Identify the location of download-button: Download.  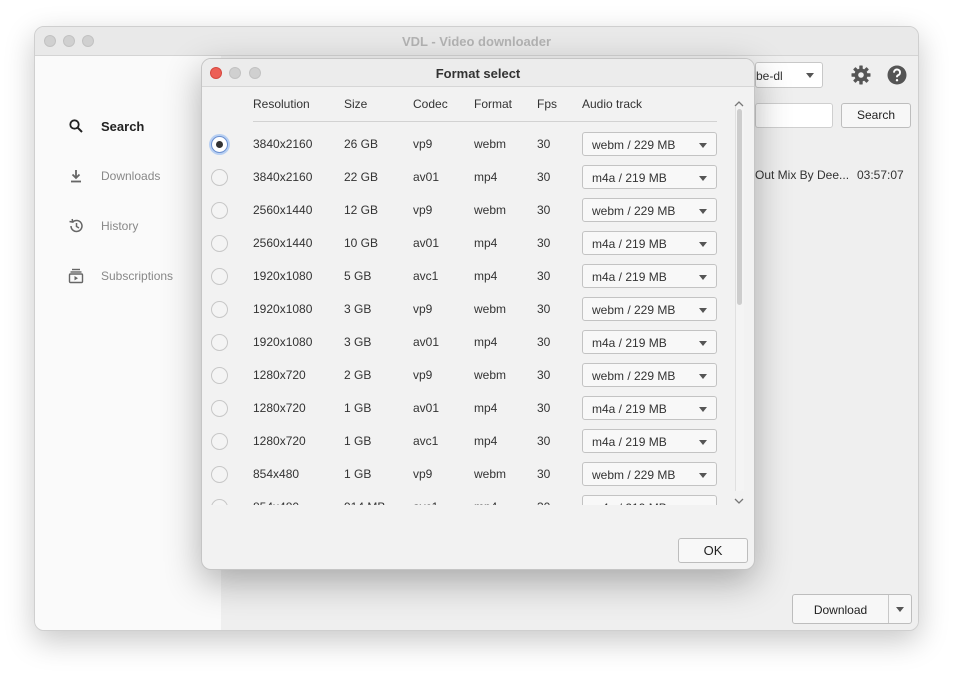
(852, 609).